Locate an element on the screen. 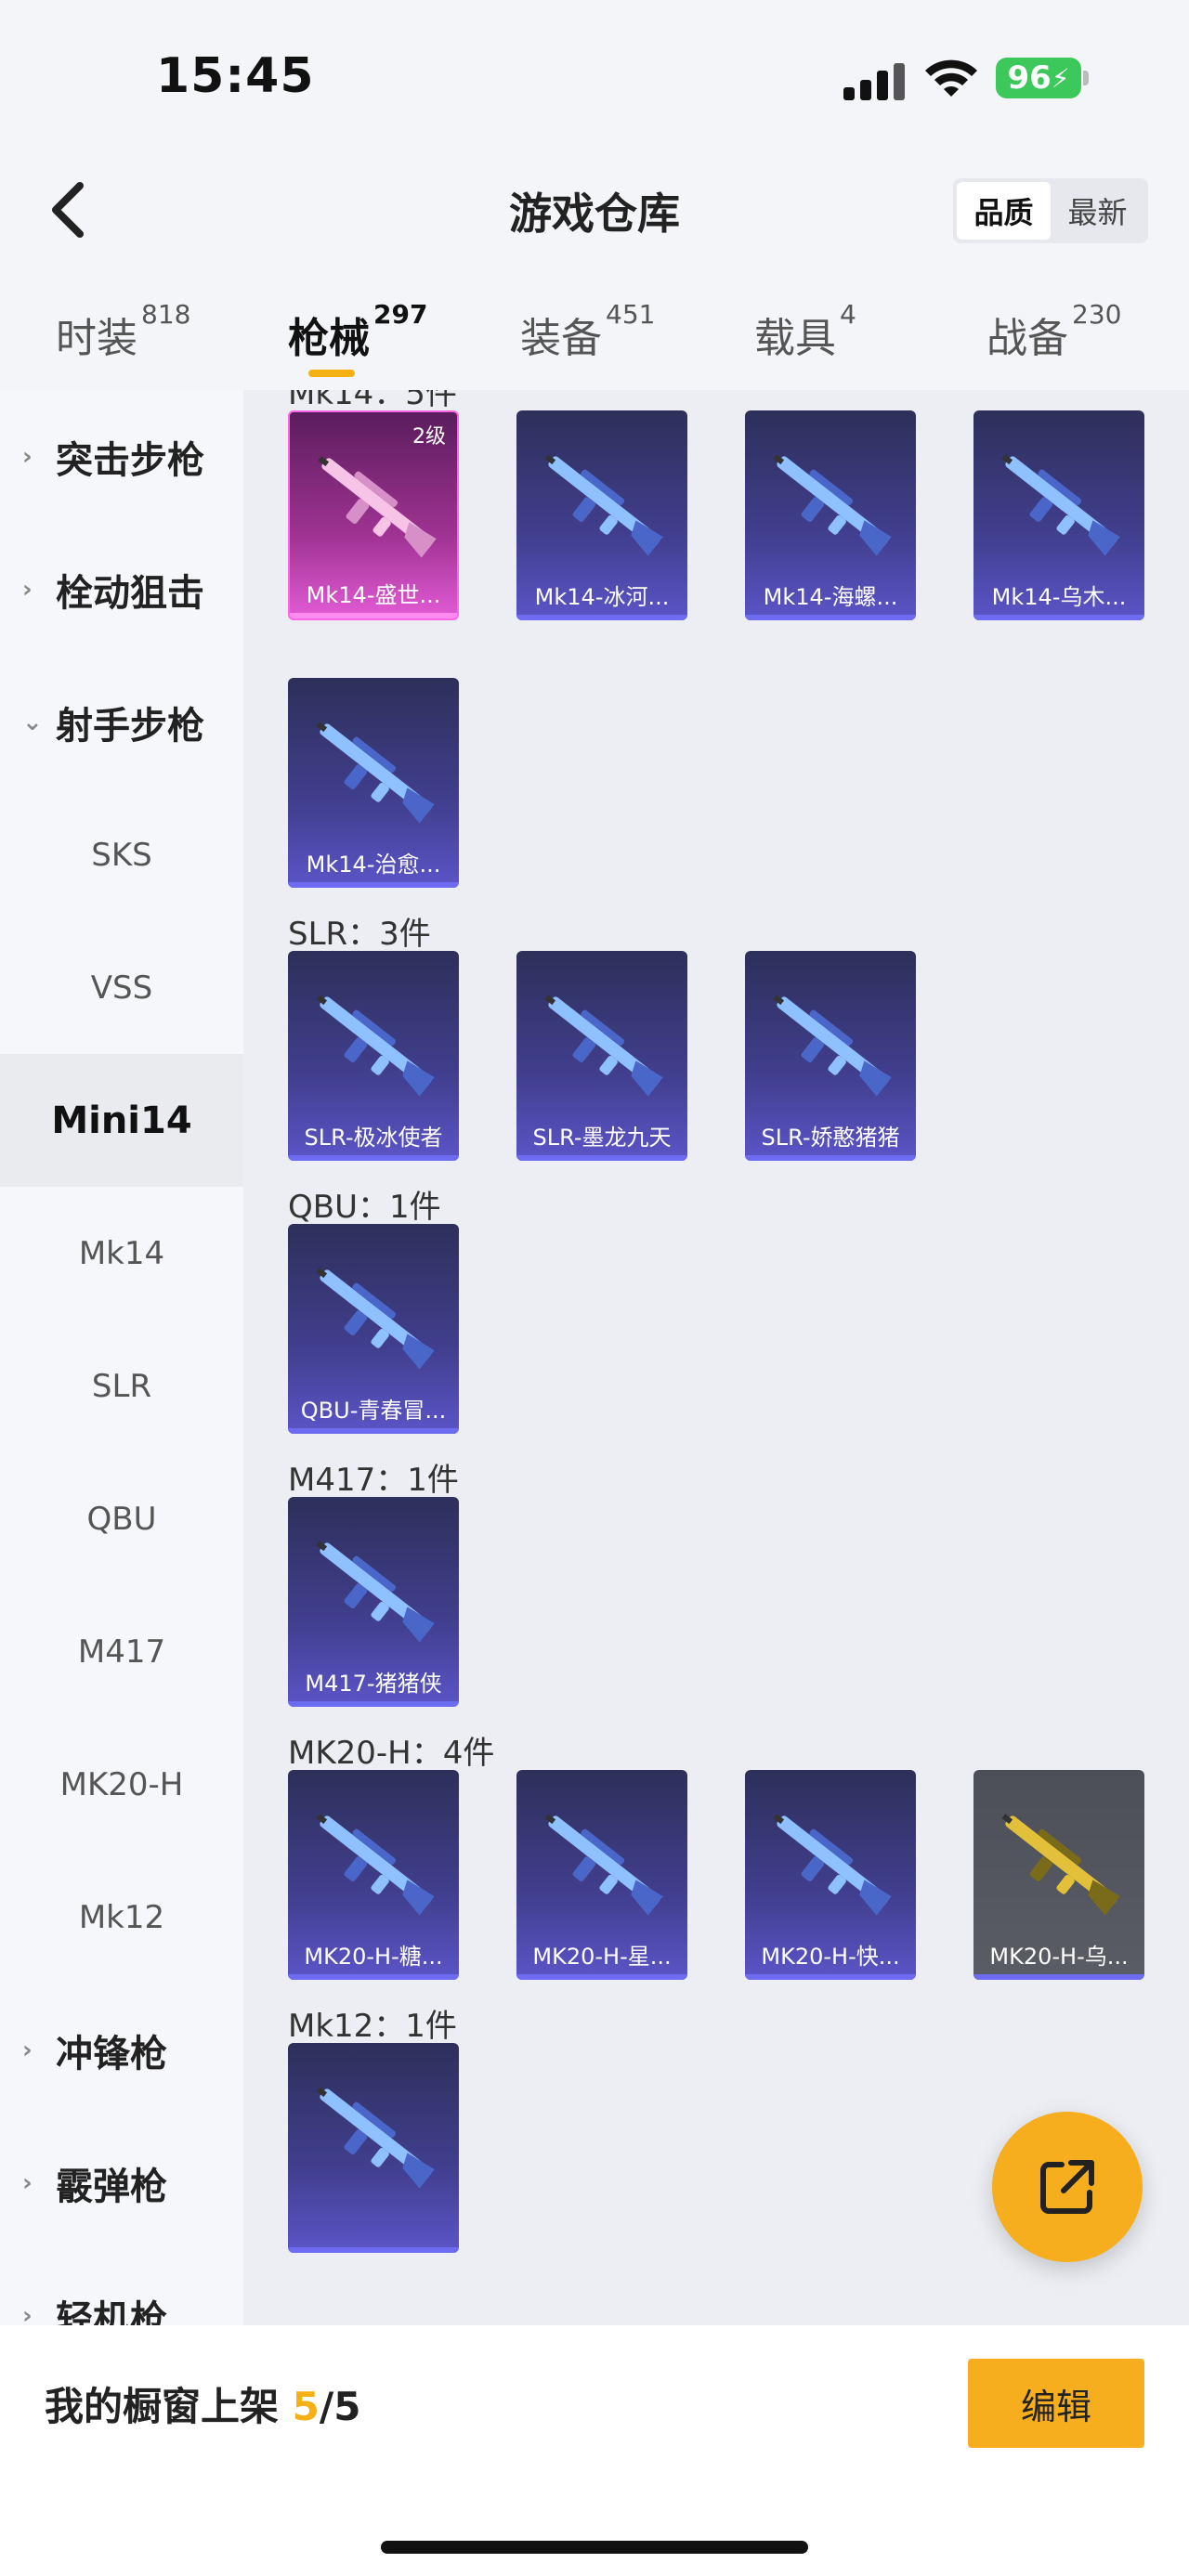 This screenshot has width=1189, height=2576. weapon-skin-tile: SLR-娇憨猪猪 is located at coordinates (831, 1056).